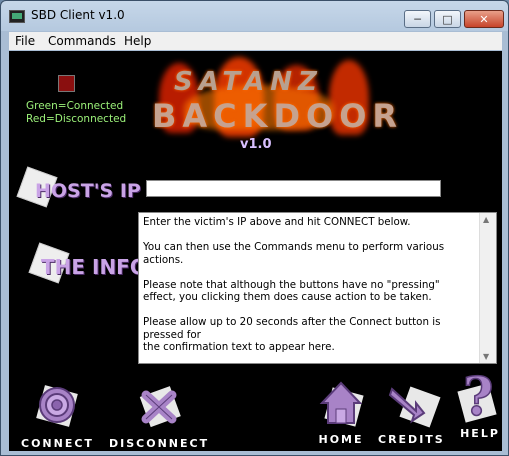 Image resolution: width=509 pixels, height=456 pixels. What do you see at coordinates (256, 144) in the screenshot?
I see `version-label: v1.0` at bounding box center [256, 144].